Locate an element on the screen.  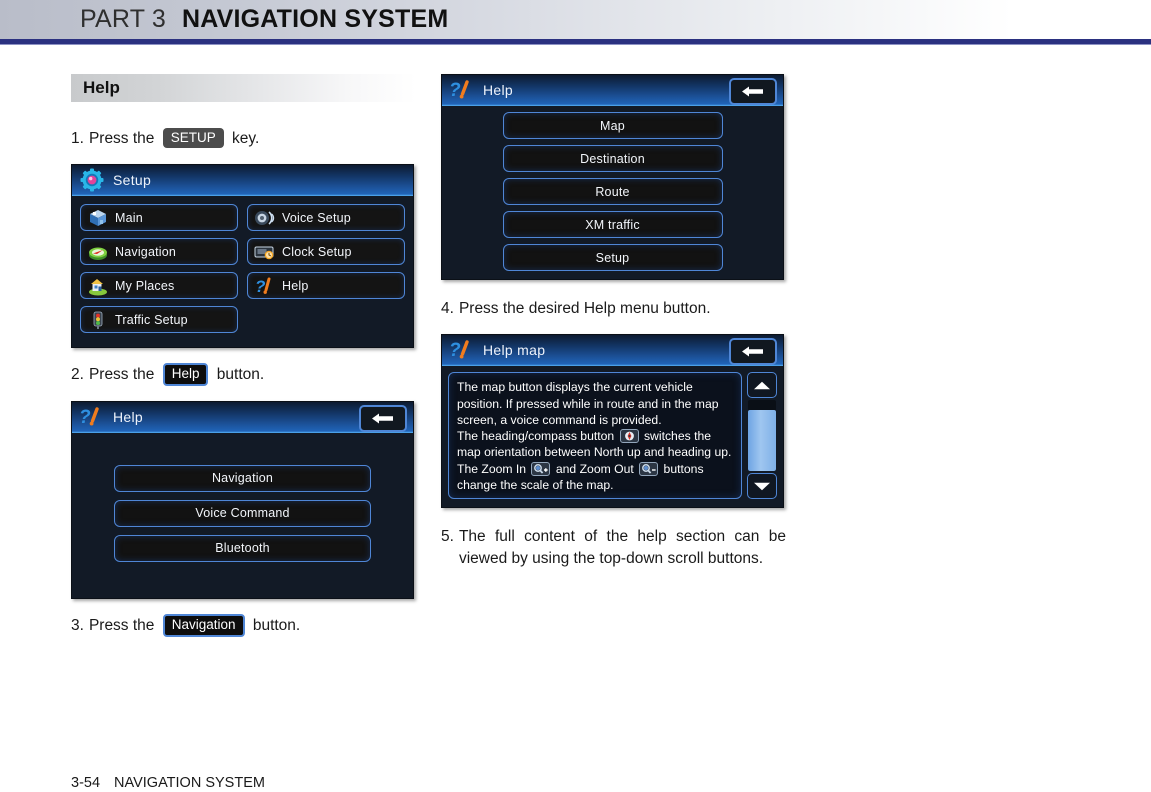
help-map-screen-title: Help map is located at coordinates (514, 350).